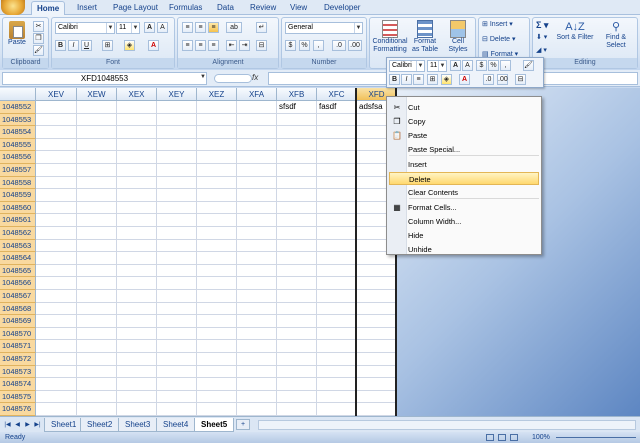 The width and height of the screenshot is (640, 443). What do you see at coordinates (97, 94) in the screenshot?
I see `column-header: XEW` at bounding box center [97, 94].